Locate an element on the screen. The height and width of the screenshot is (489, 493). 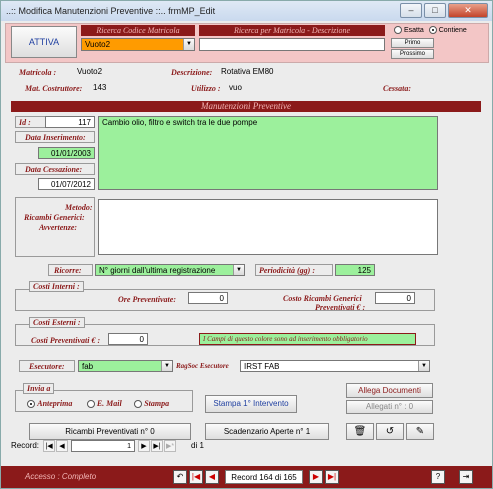
invia-options: Anteprima E. Mail Stampa is located at coordinates (98, 403).